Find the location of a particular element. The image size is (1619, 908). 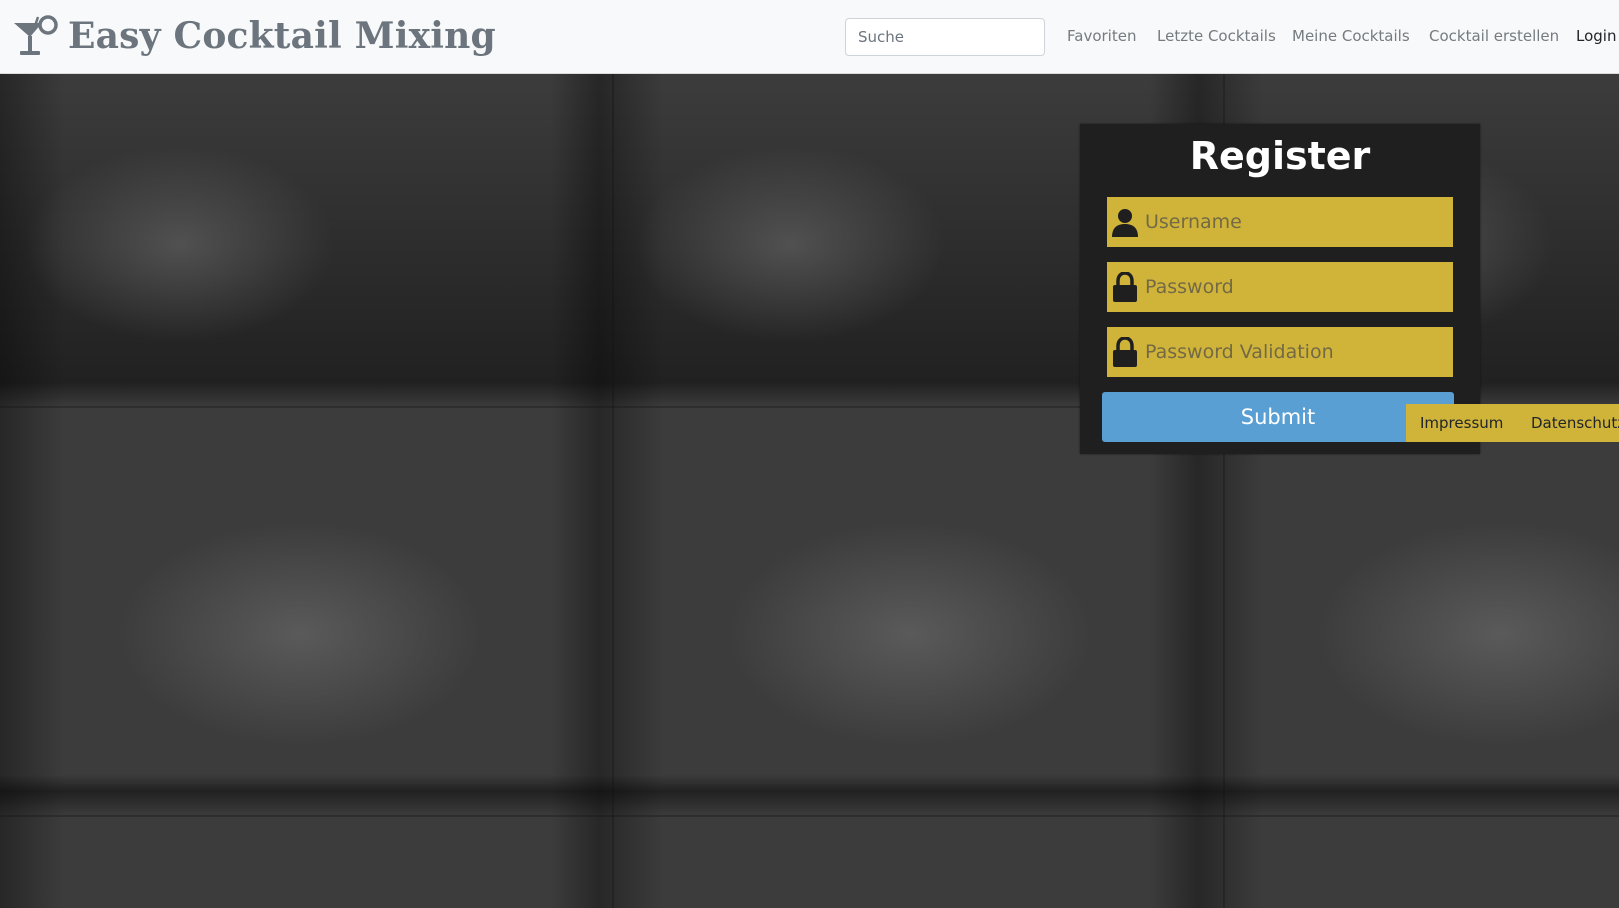

password-input is located at coordinates (1295, 287).